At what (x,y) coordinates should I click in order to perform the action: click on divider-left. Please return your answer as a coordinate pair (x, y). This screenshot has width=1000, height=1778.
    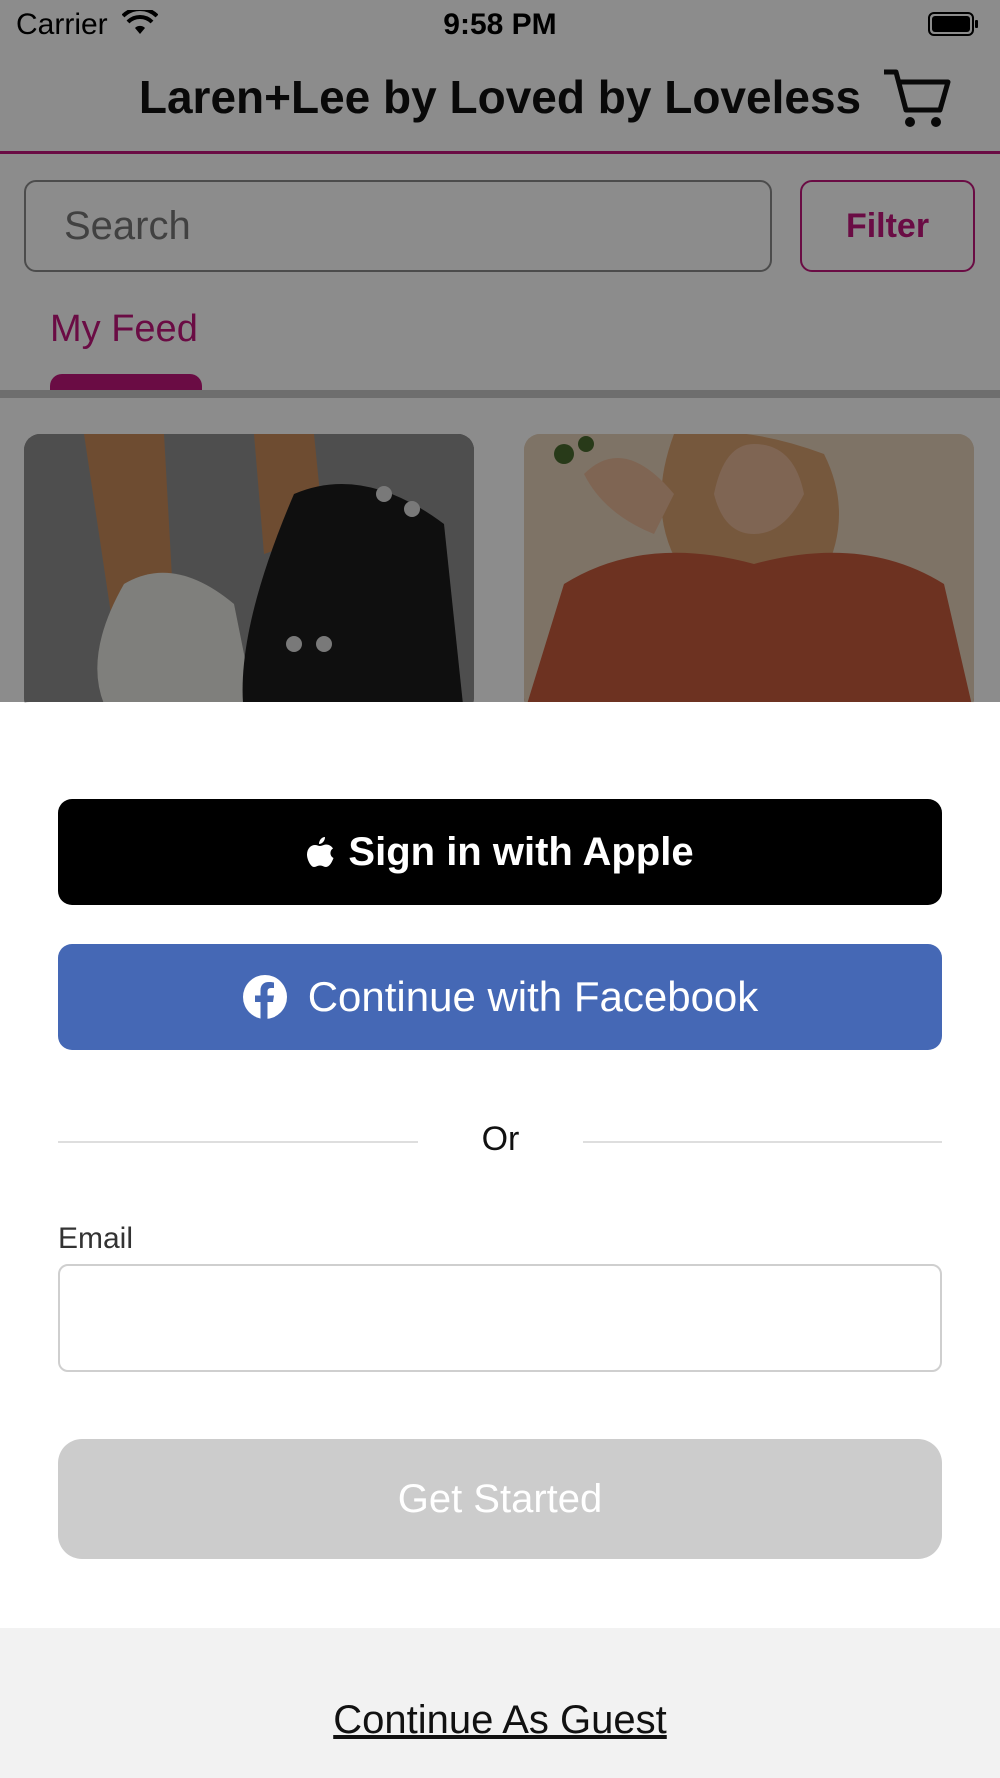
    Looking at the image, I should click on (238, 1142).